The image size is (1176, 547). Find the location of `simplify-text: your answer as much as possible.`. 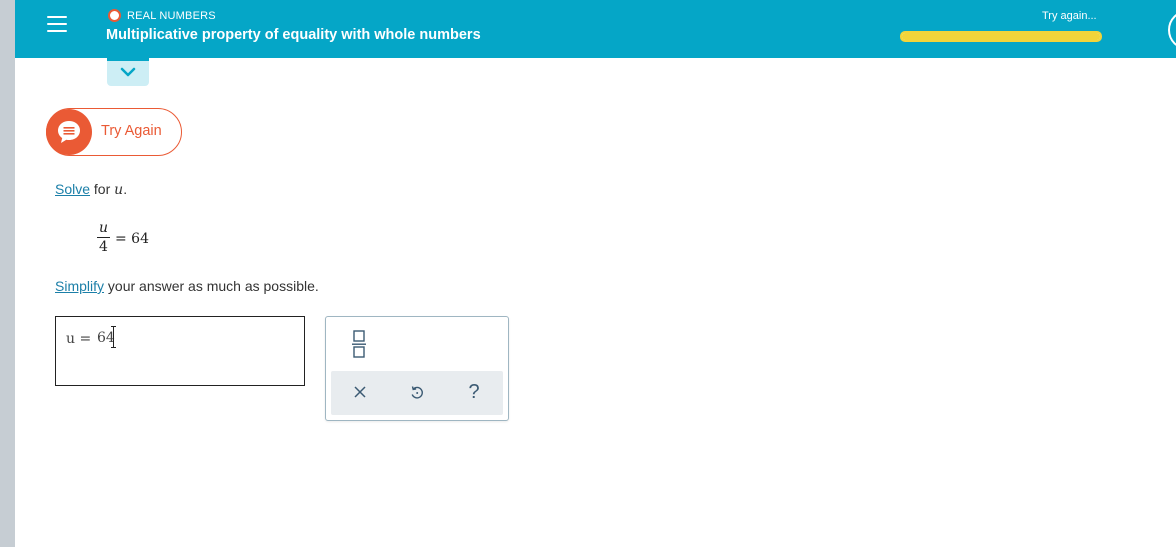

simplify-text: your answer as much as possible. is located at coordinates (211, 286).